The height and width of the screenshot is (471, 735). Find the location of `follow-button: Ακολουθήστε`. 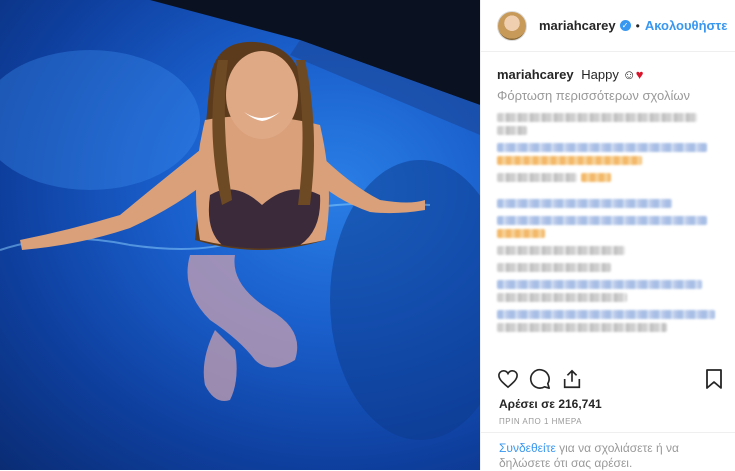

follow-button: Ακολουθήστε is located at coordinates (686, 25).